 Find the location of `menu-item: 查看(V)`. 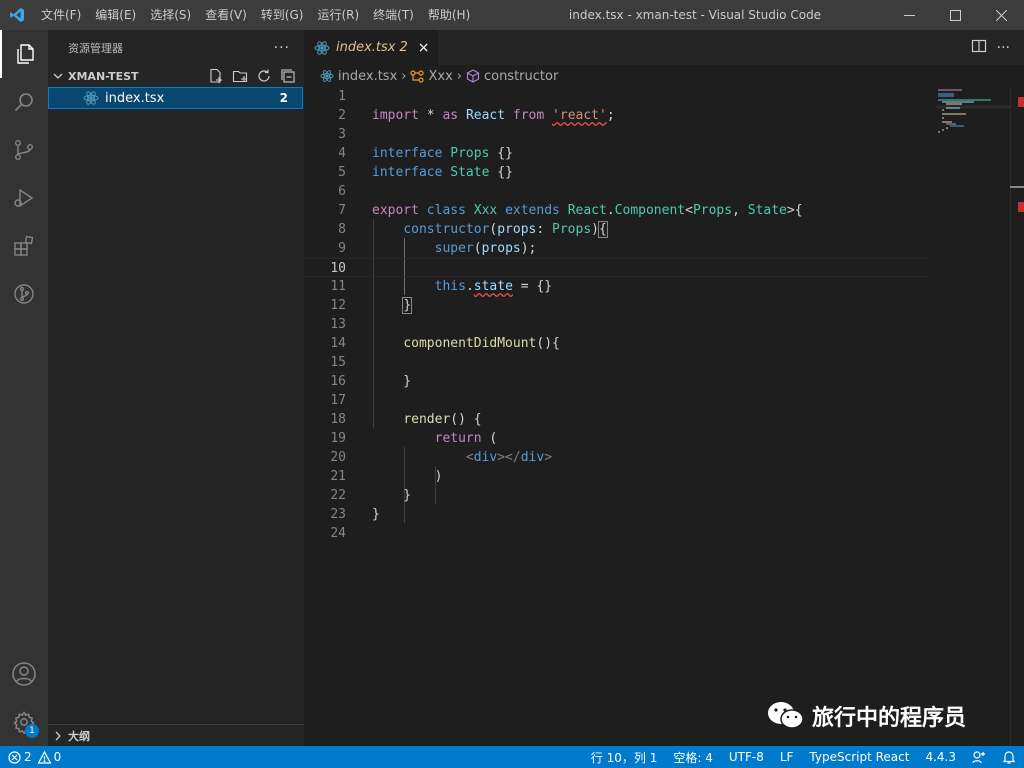

menu-item: 查看(V) is located at coordinates (226, 15).